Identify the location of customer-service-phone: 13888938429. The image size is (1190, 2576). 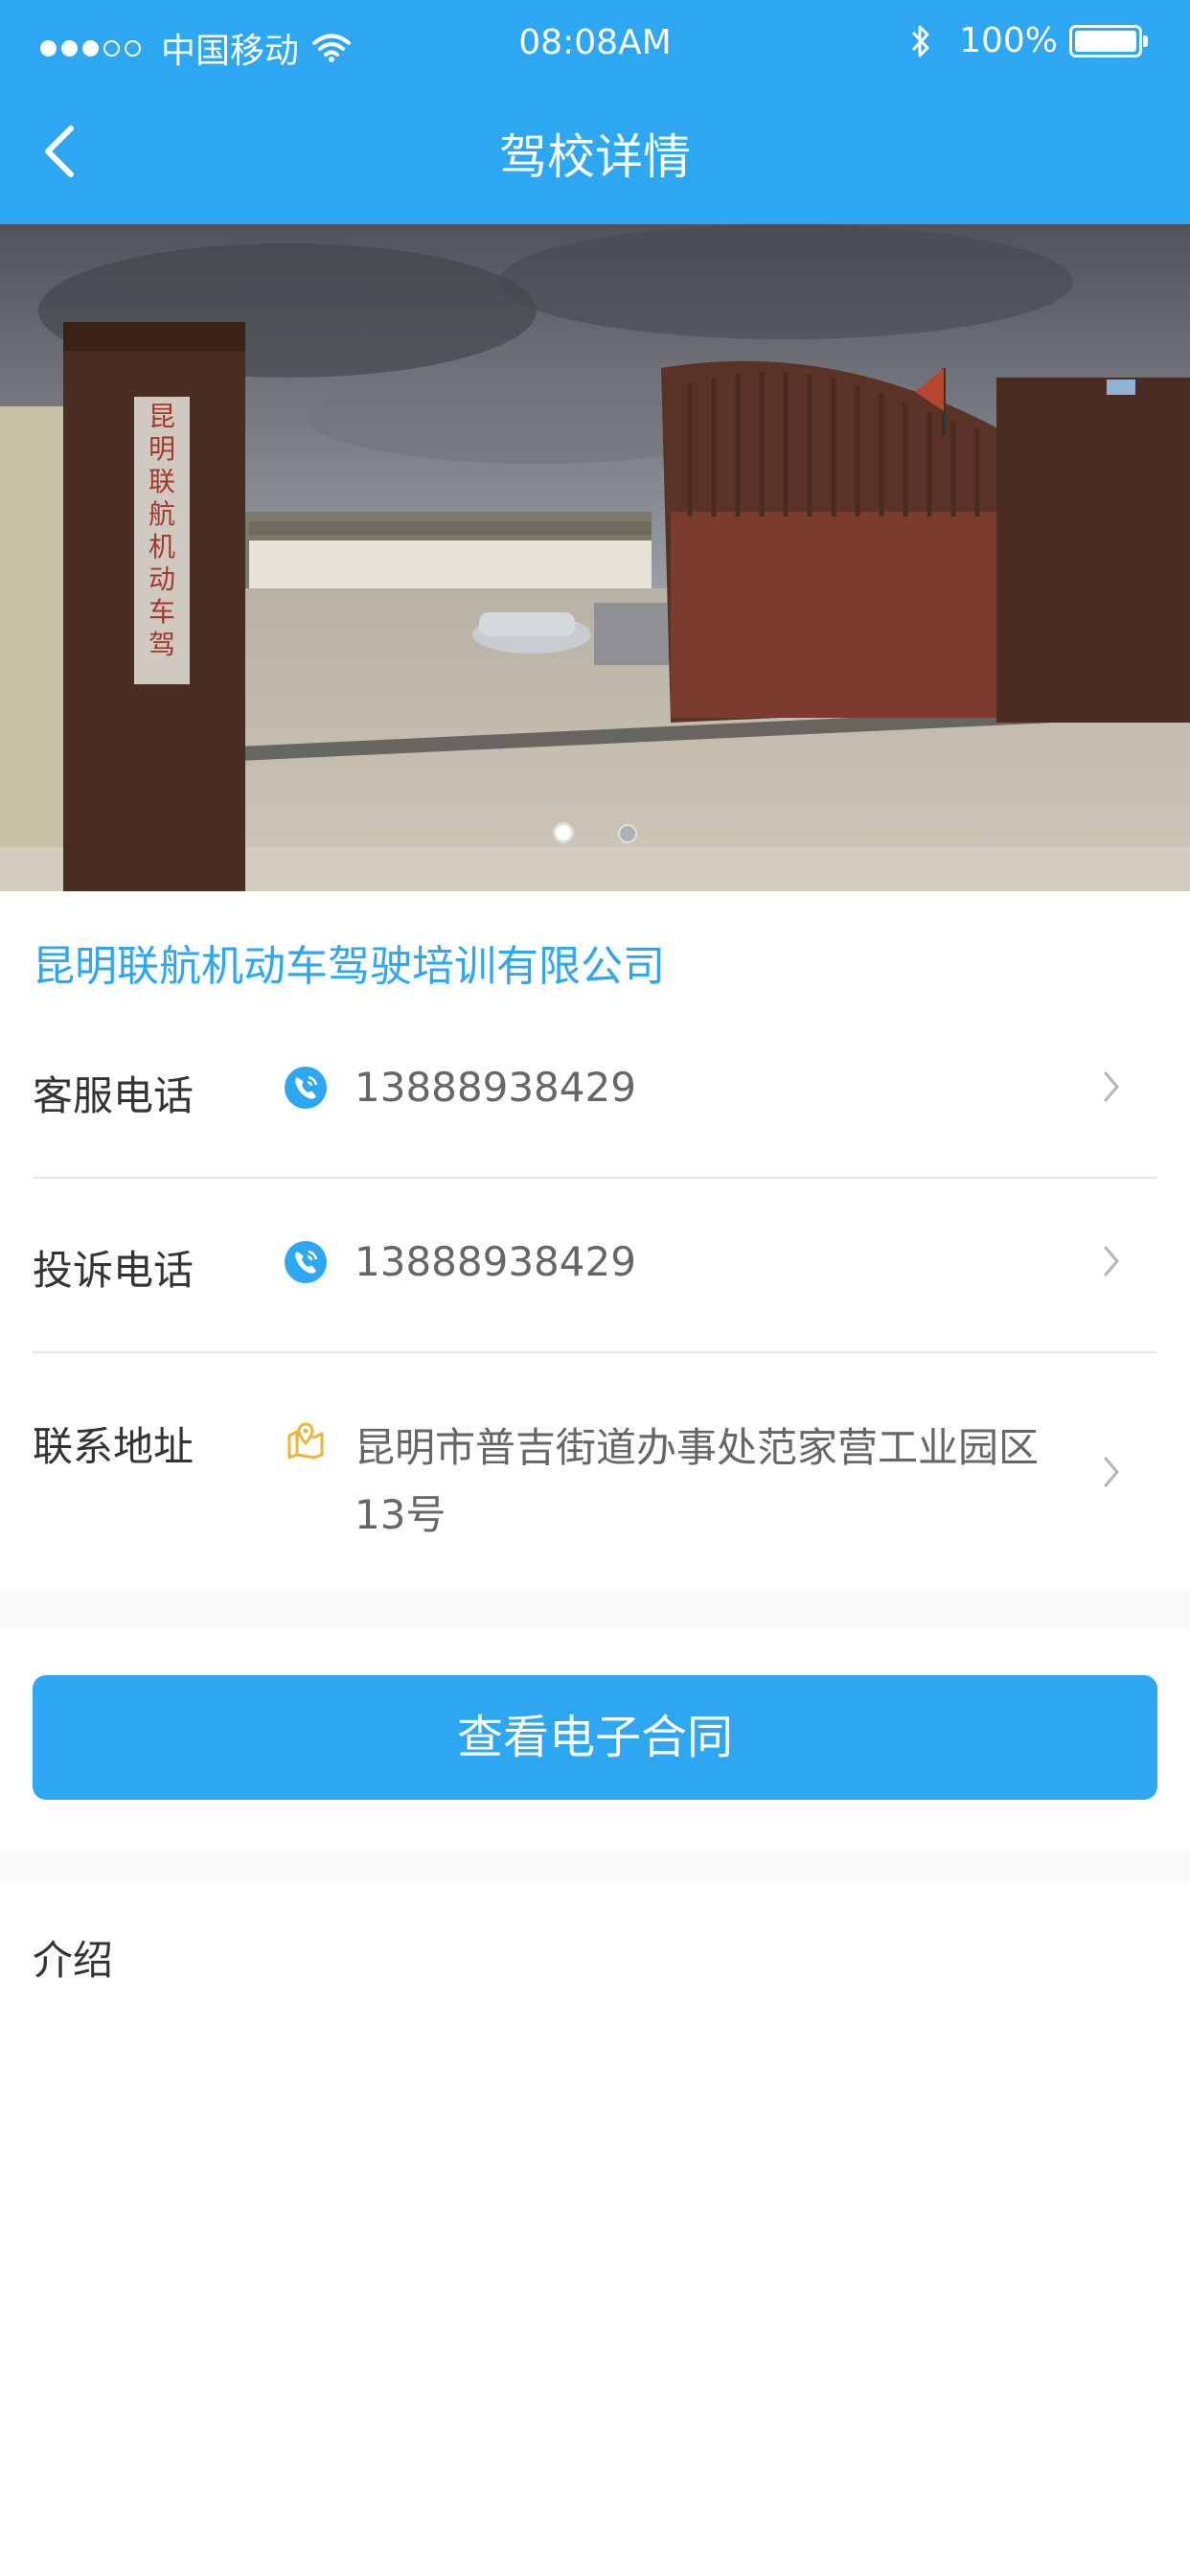
(496, 1087).